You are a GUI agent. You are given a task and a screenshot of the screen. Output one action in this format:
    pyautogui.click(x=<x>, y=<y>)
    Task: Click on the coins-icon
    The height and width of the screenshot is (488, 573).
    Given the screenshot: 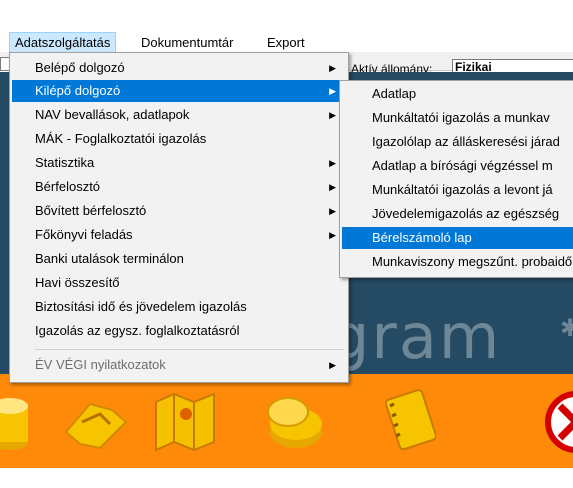 What is the action you would take?
    pyautogui.click(x=17, y=423)
    